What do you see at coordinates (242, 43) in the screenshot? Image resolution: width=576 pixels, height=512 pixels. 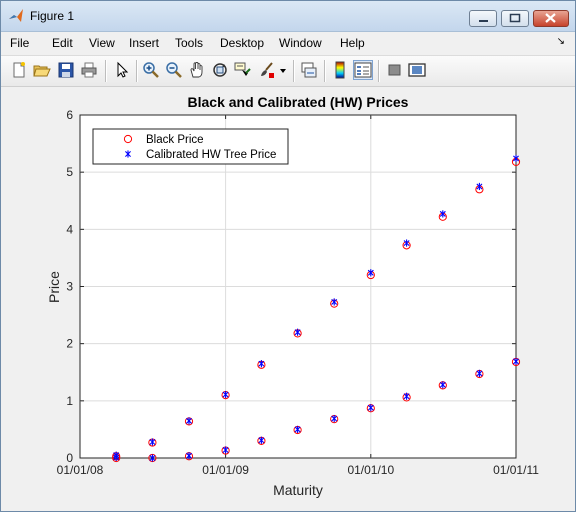 I see `menu-desktop: Desktop` at bounding box center [242, 43].